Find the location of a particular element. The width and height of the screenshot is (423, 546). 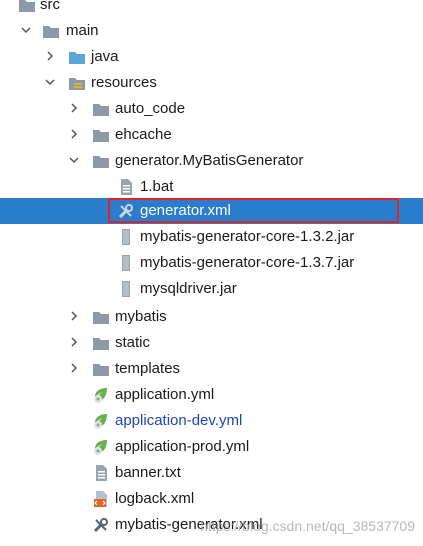

tree-row-logback-xml: logback.xml is located at coordinates (211, 499).